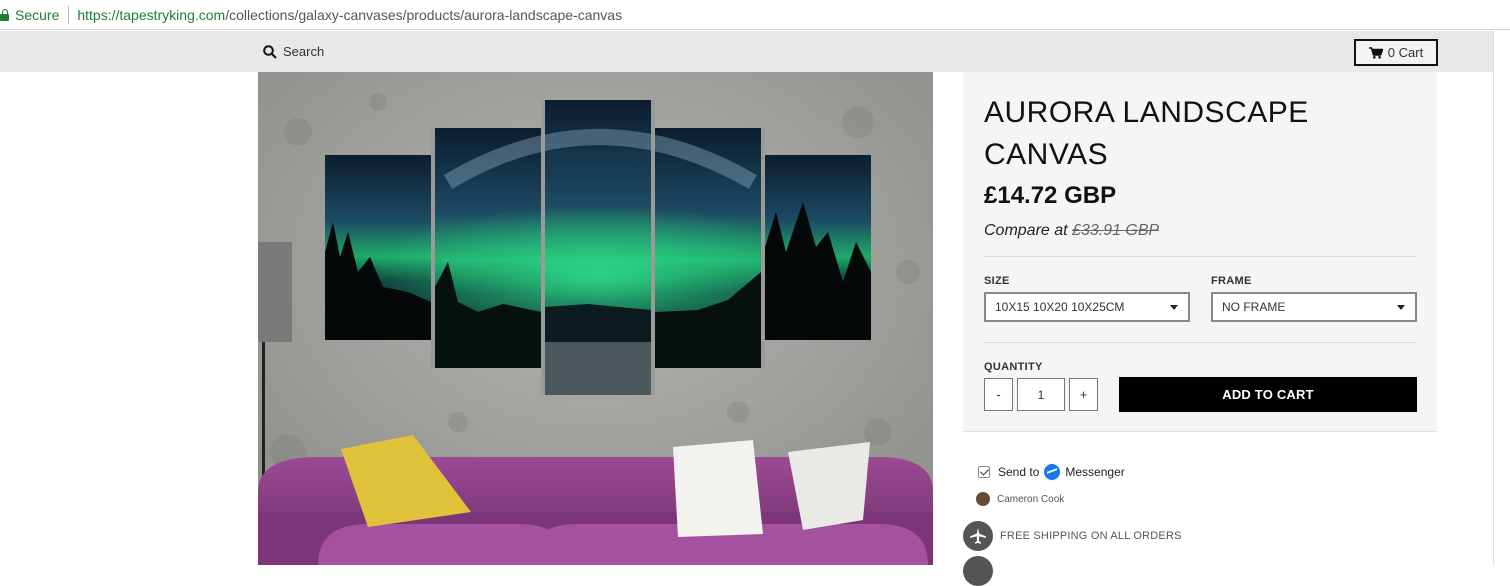  What do you see at coordinates (304, 51) in the screenshot?
I see `search-label: Search` at bounding box center [304, 51].